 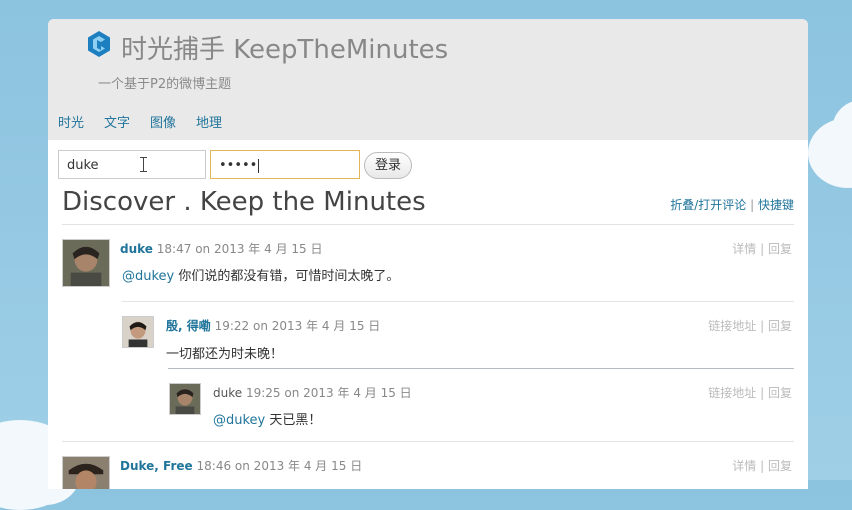 I want to click on post-meta: Duke, Free 18:46 on 2013 年 4 月 15 日, so click(x=241, y=465).